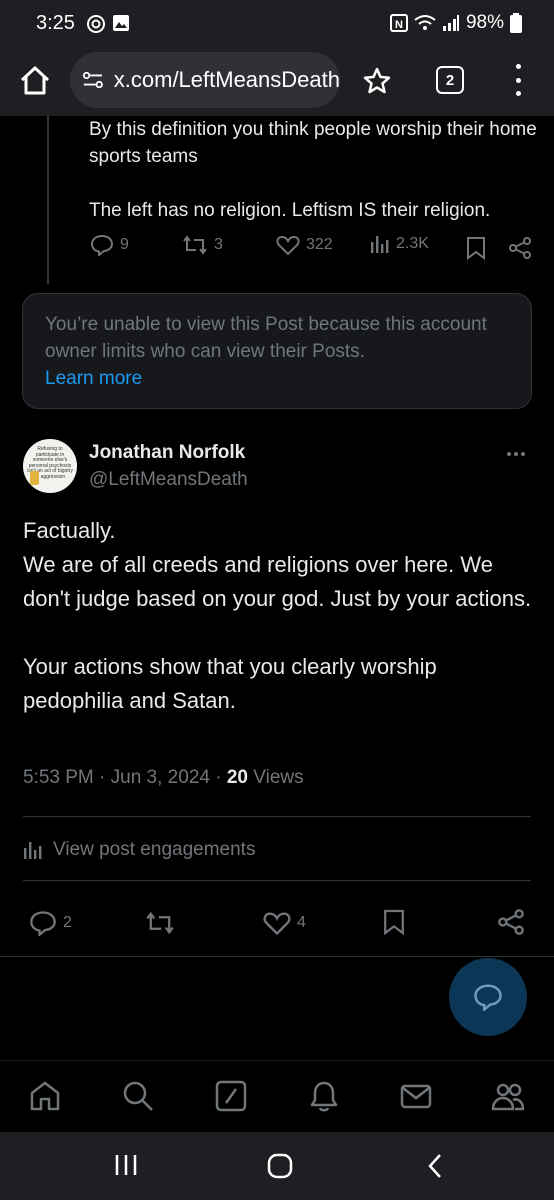 Image resolution: width=554 pixels, height=1200 pixels. I want to click on repost-button: 3, so click(202, 245).